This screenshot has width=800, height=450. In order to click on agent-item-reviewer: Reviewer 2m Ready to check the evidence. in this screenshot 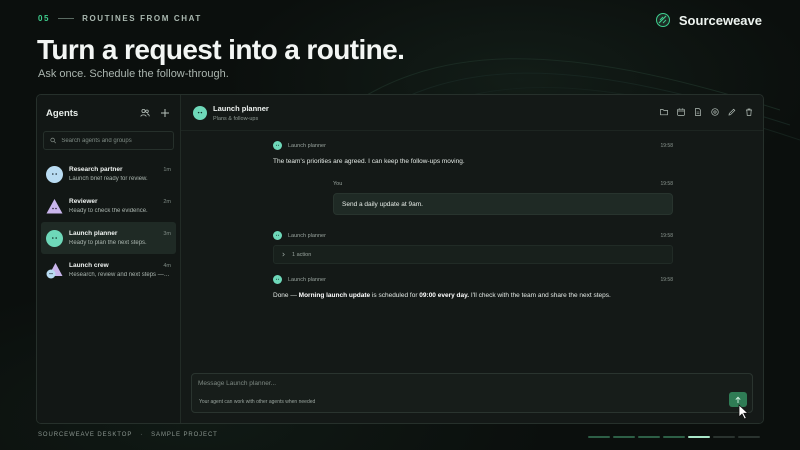, I will do `click(108, 206)`.